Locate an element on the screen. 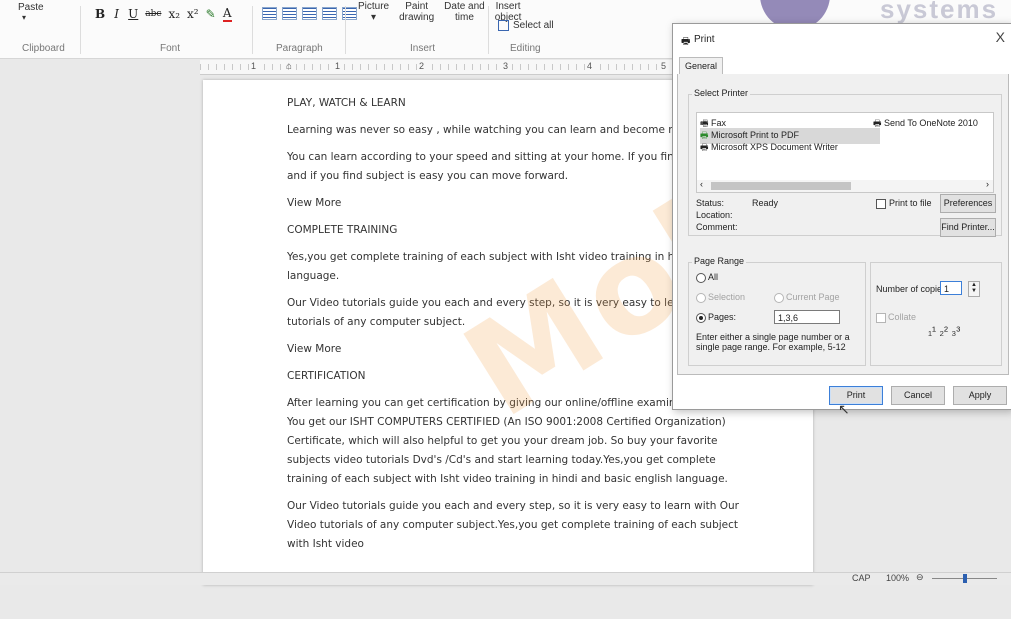  font-color-button: A is located at coordinates (227, 14).